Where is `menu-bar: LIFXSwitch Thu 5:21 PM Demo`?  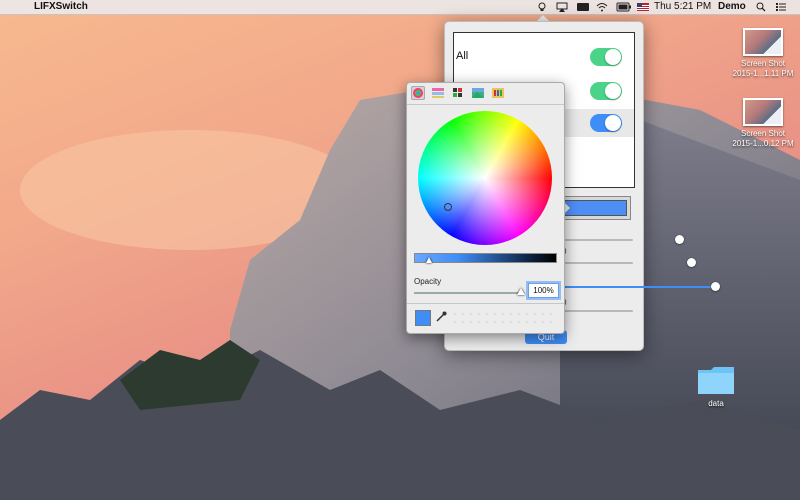 menu-bar: LIFXSwitch Thu 5:21 PM Demo is located at coordinates (400, 7).